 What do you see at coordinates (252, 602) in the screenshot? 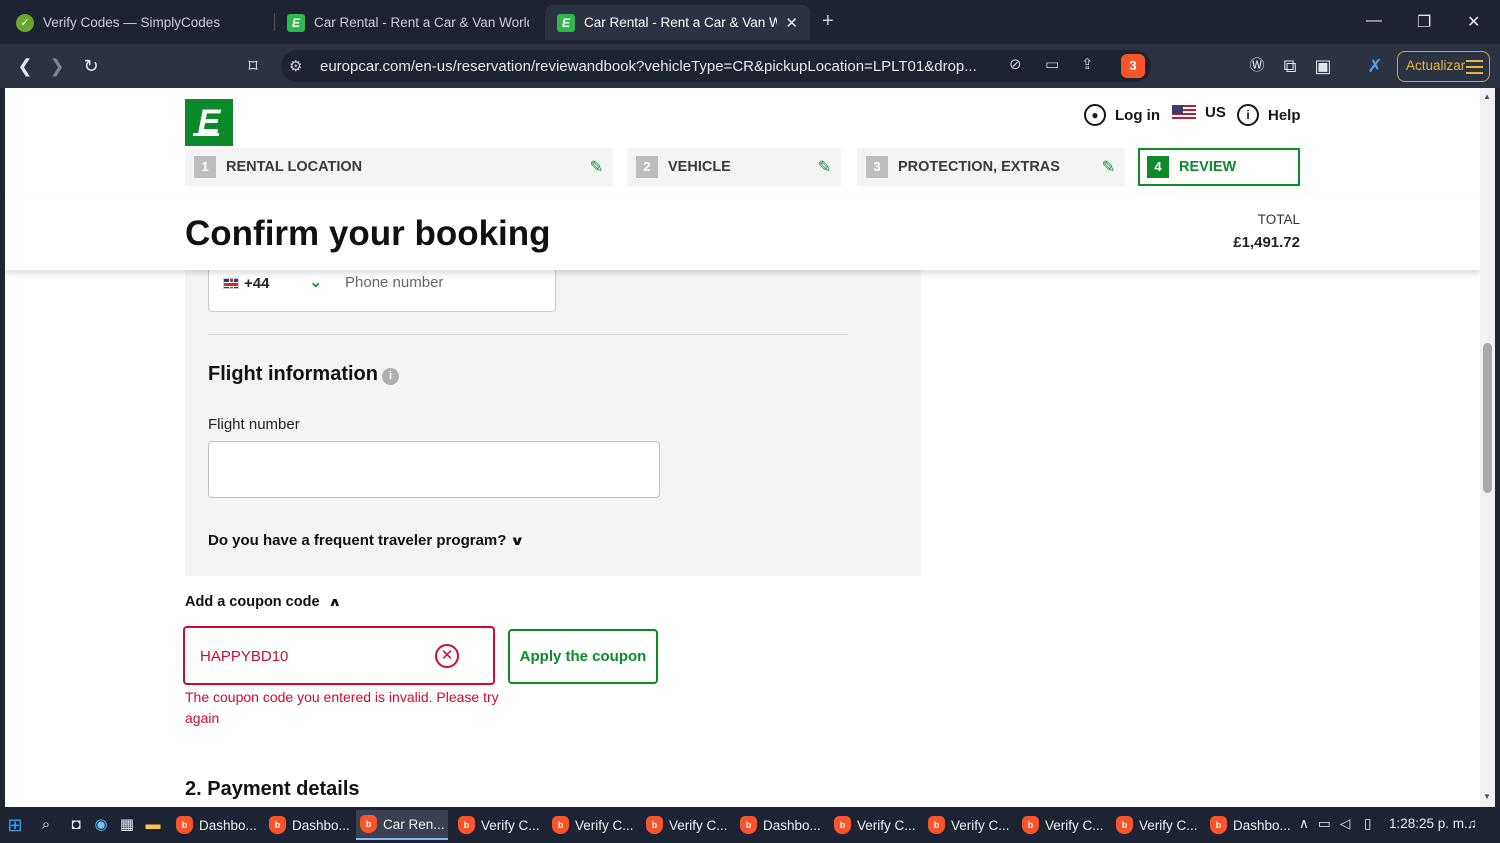
I see `coupon-toggle-label: Add a coupon code` at bounding box center [252, 602].